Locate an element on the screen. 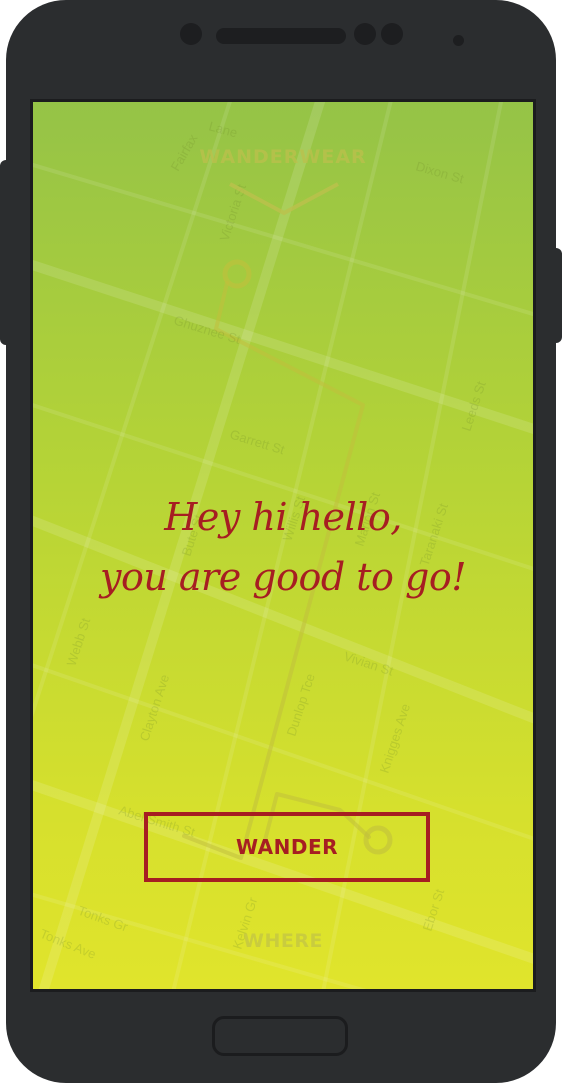  map-label: Garrett St is located at coordinates (257, 442).